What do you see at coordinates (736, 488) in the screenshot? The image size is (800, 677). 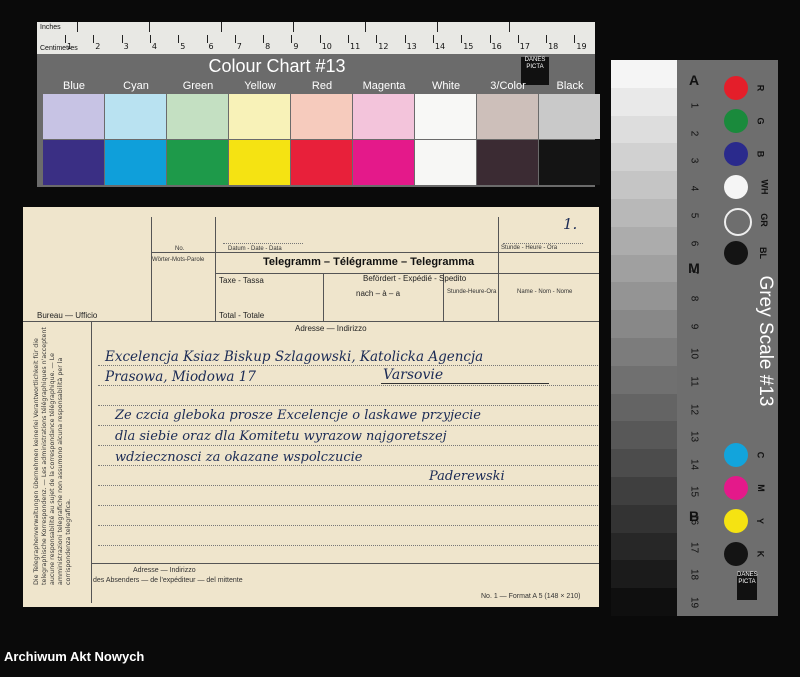 I see `color-dot-m` at bounding box center [736, 488].